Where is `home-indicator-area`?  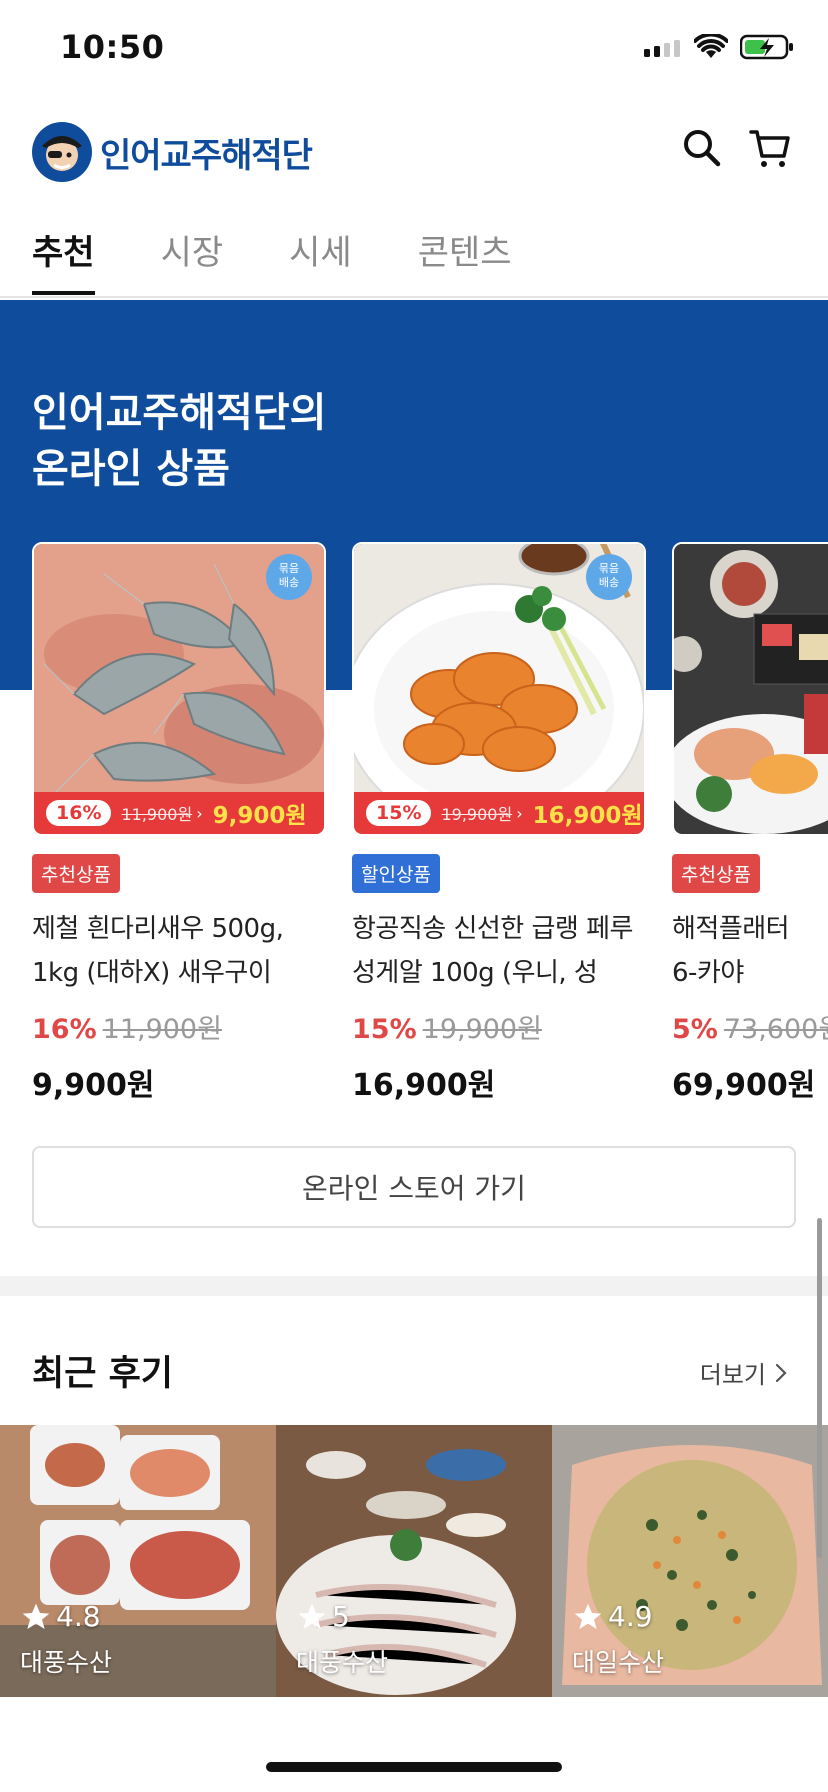 home-indicator-area is located at coordinates (414, 1756).